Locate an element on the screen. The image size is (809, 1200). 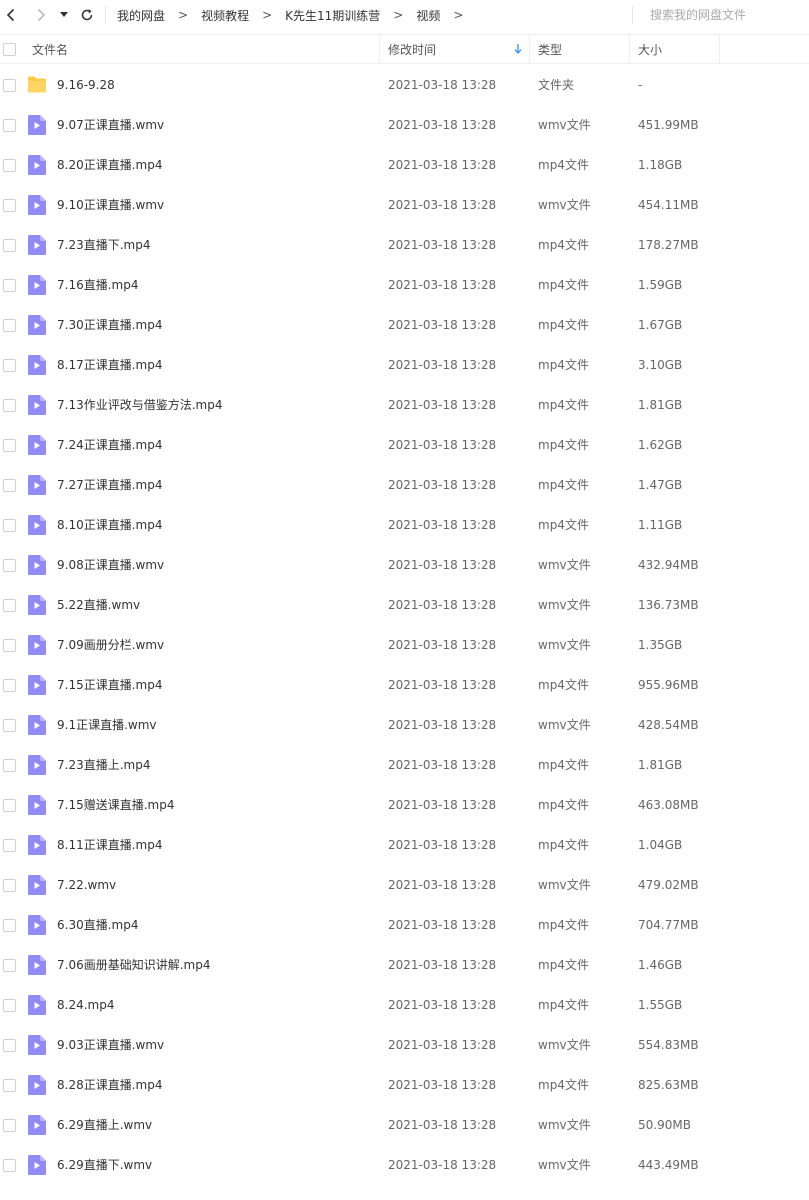
file-name: 8.24.mp4 is located at coordinates (85, 1005).